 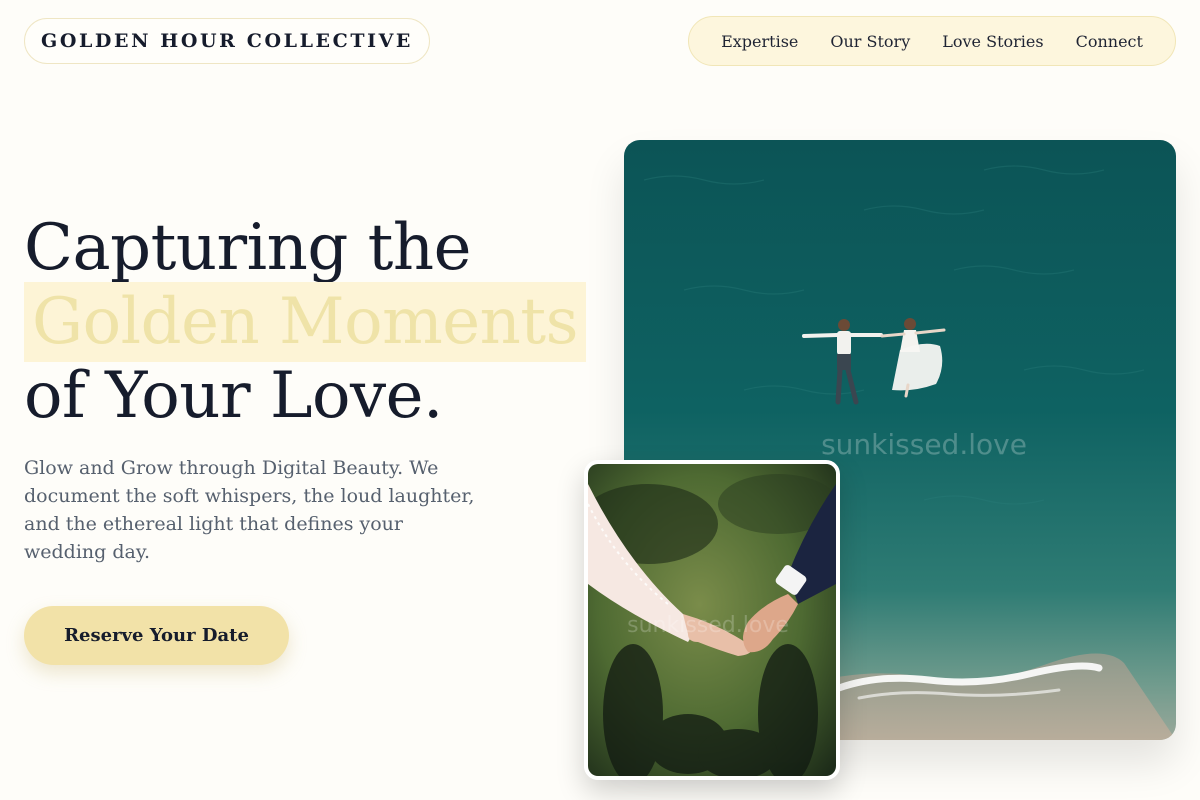 I want to click on brand-logo: GOLDEN HOUR COLLECTIVE, so click(x=227, y=41).